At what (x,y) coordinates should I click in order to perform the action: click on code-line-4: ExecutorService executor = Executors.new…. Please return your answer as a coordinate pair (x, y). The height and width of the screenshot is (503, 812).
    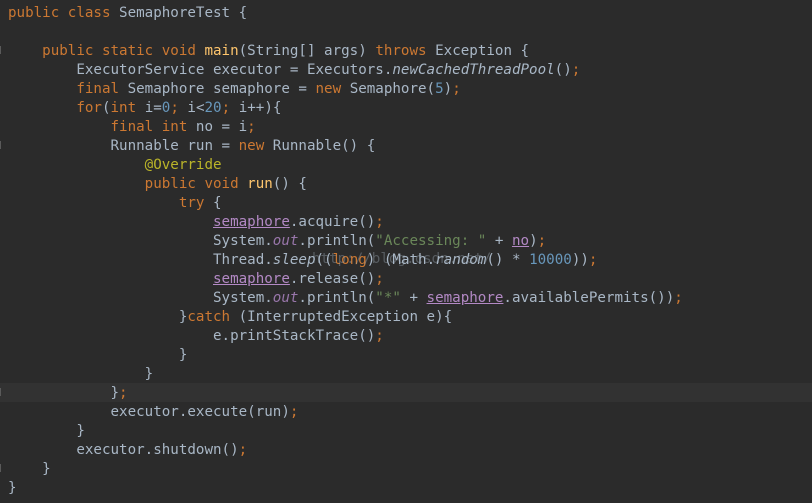
    Looking at the image, I should click on (294, 70).